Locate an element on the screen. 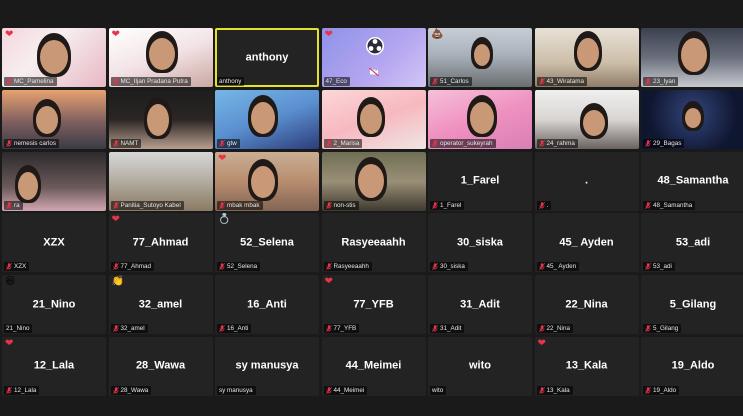 The image size is (743, 416). participant-tile: operator_sukeyrah is located at coordinates (480, 119).